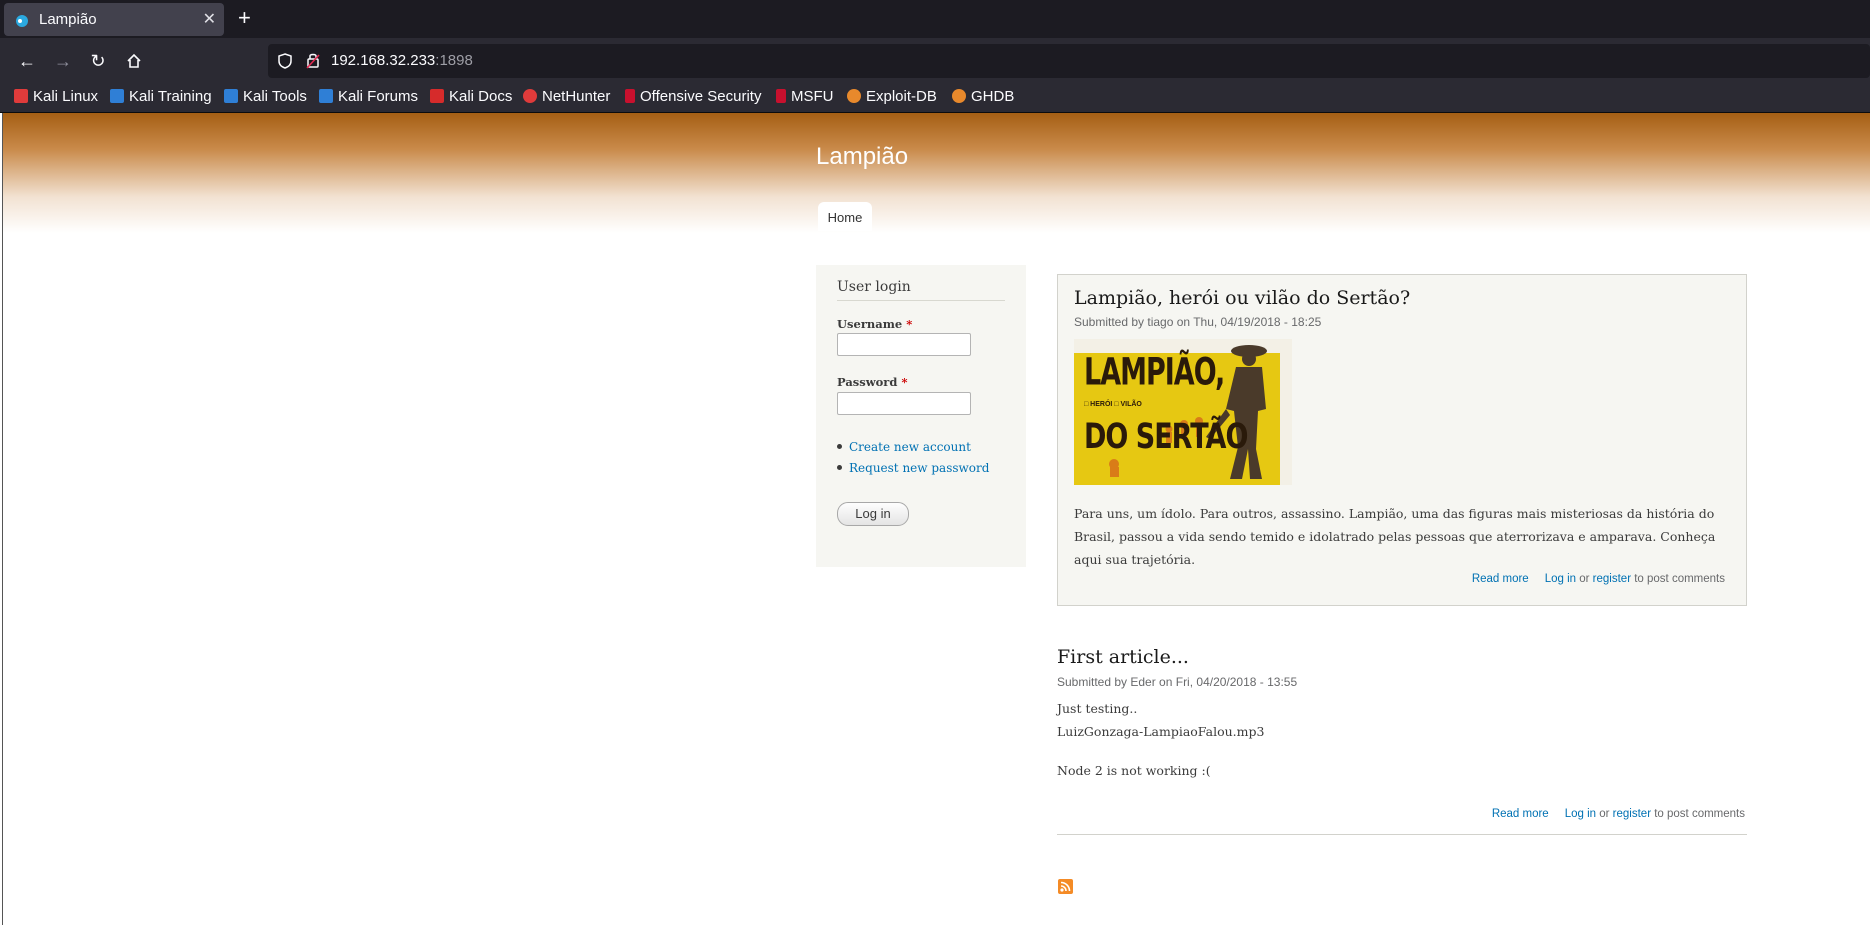 This screenshot has height=925, width=1870. Describe the element at coordinates (1097, 708) in the screenshot. I see `article-body-line-1: Just testing..` at that location.